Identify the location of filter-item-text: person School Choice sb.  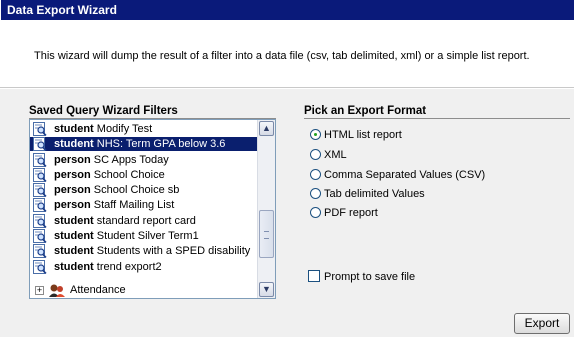
(116, 190).